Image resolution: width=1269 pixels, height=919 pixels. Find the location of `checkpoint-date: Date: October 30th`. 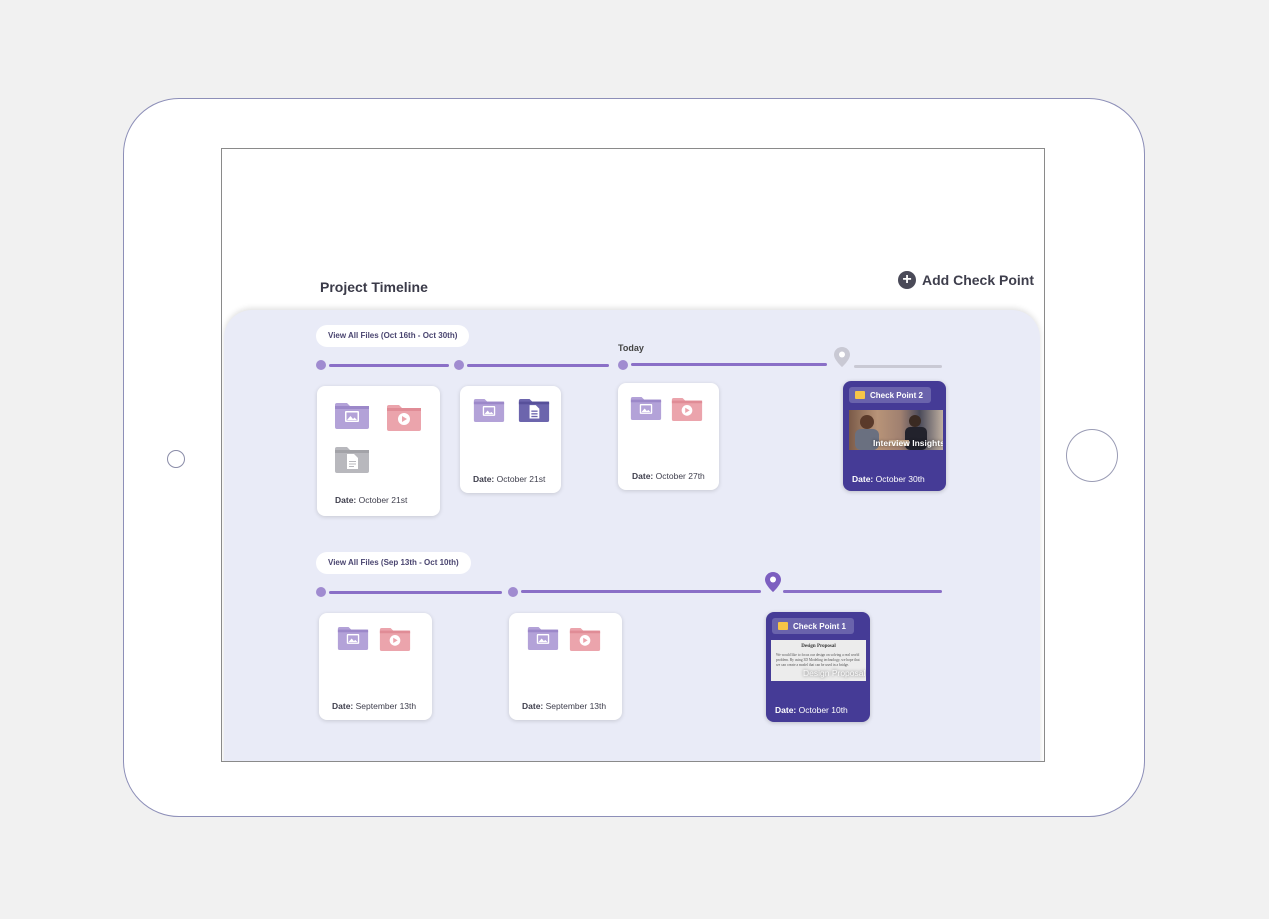

checkpoint-date: Date: October 30th is located at coordinates (888, 479).